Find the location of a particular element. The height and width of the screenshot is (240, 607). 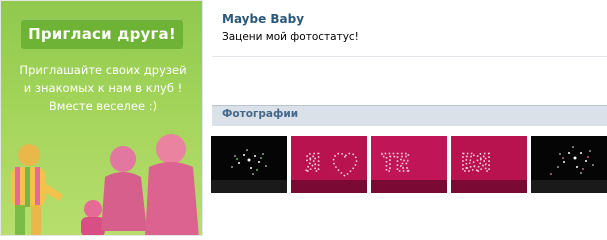

divider is located at coordinates (409, 56).